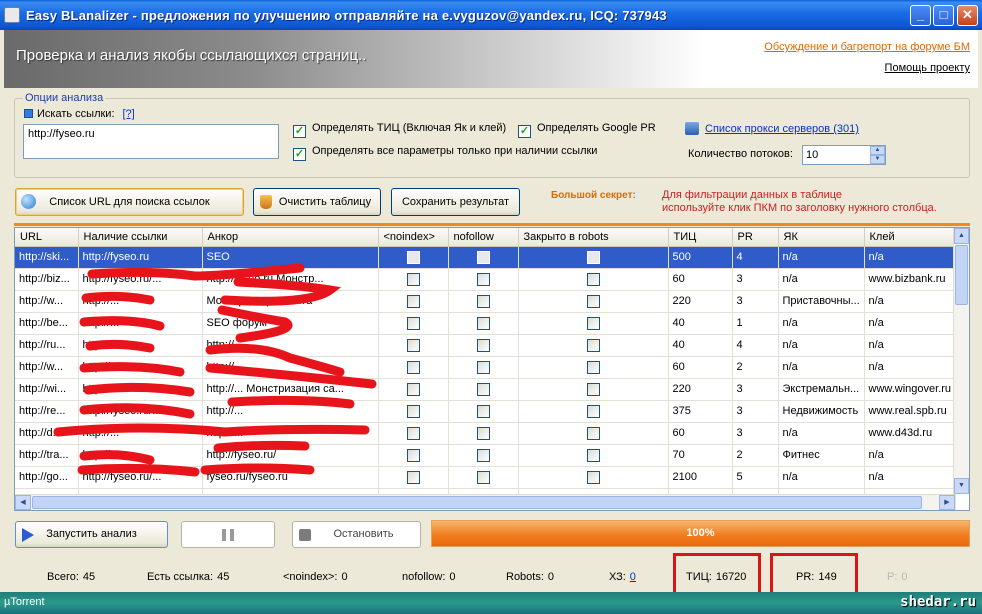 The width and height of the screenshot is (982, 614). Describe the element at coordinates (967, 15) in the screenshot. I see `close-button: ✕` at that location.